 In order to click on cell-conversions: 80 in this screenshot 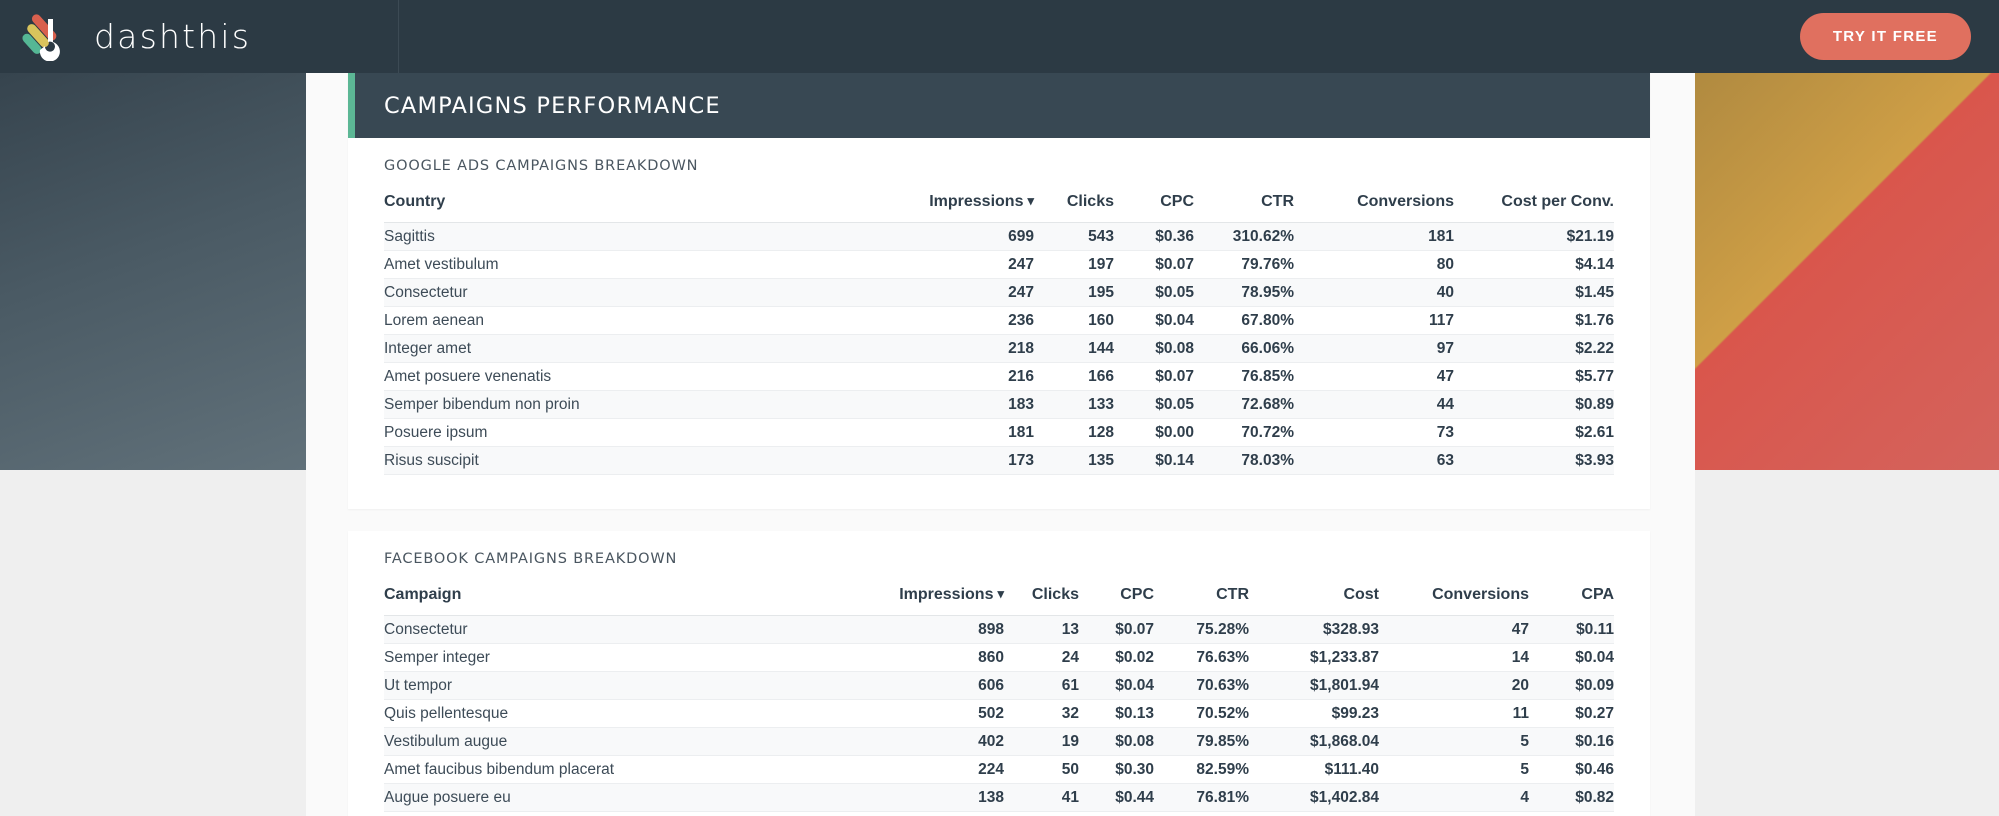, I will do `click(1374, 264)`.